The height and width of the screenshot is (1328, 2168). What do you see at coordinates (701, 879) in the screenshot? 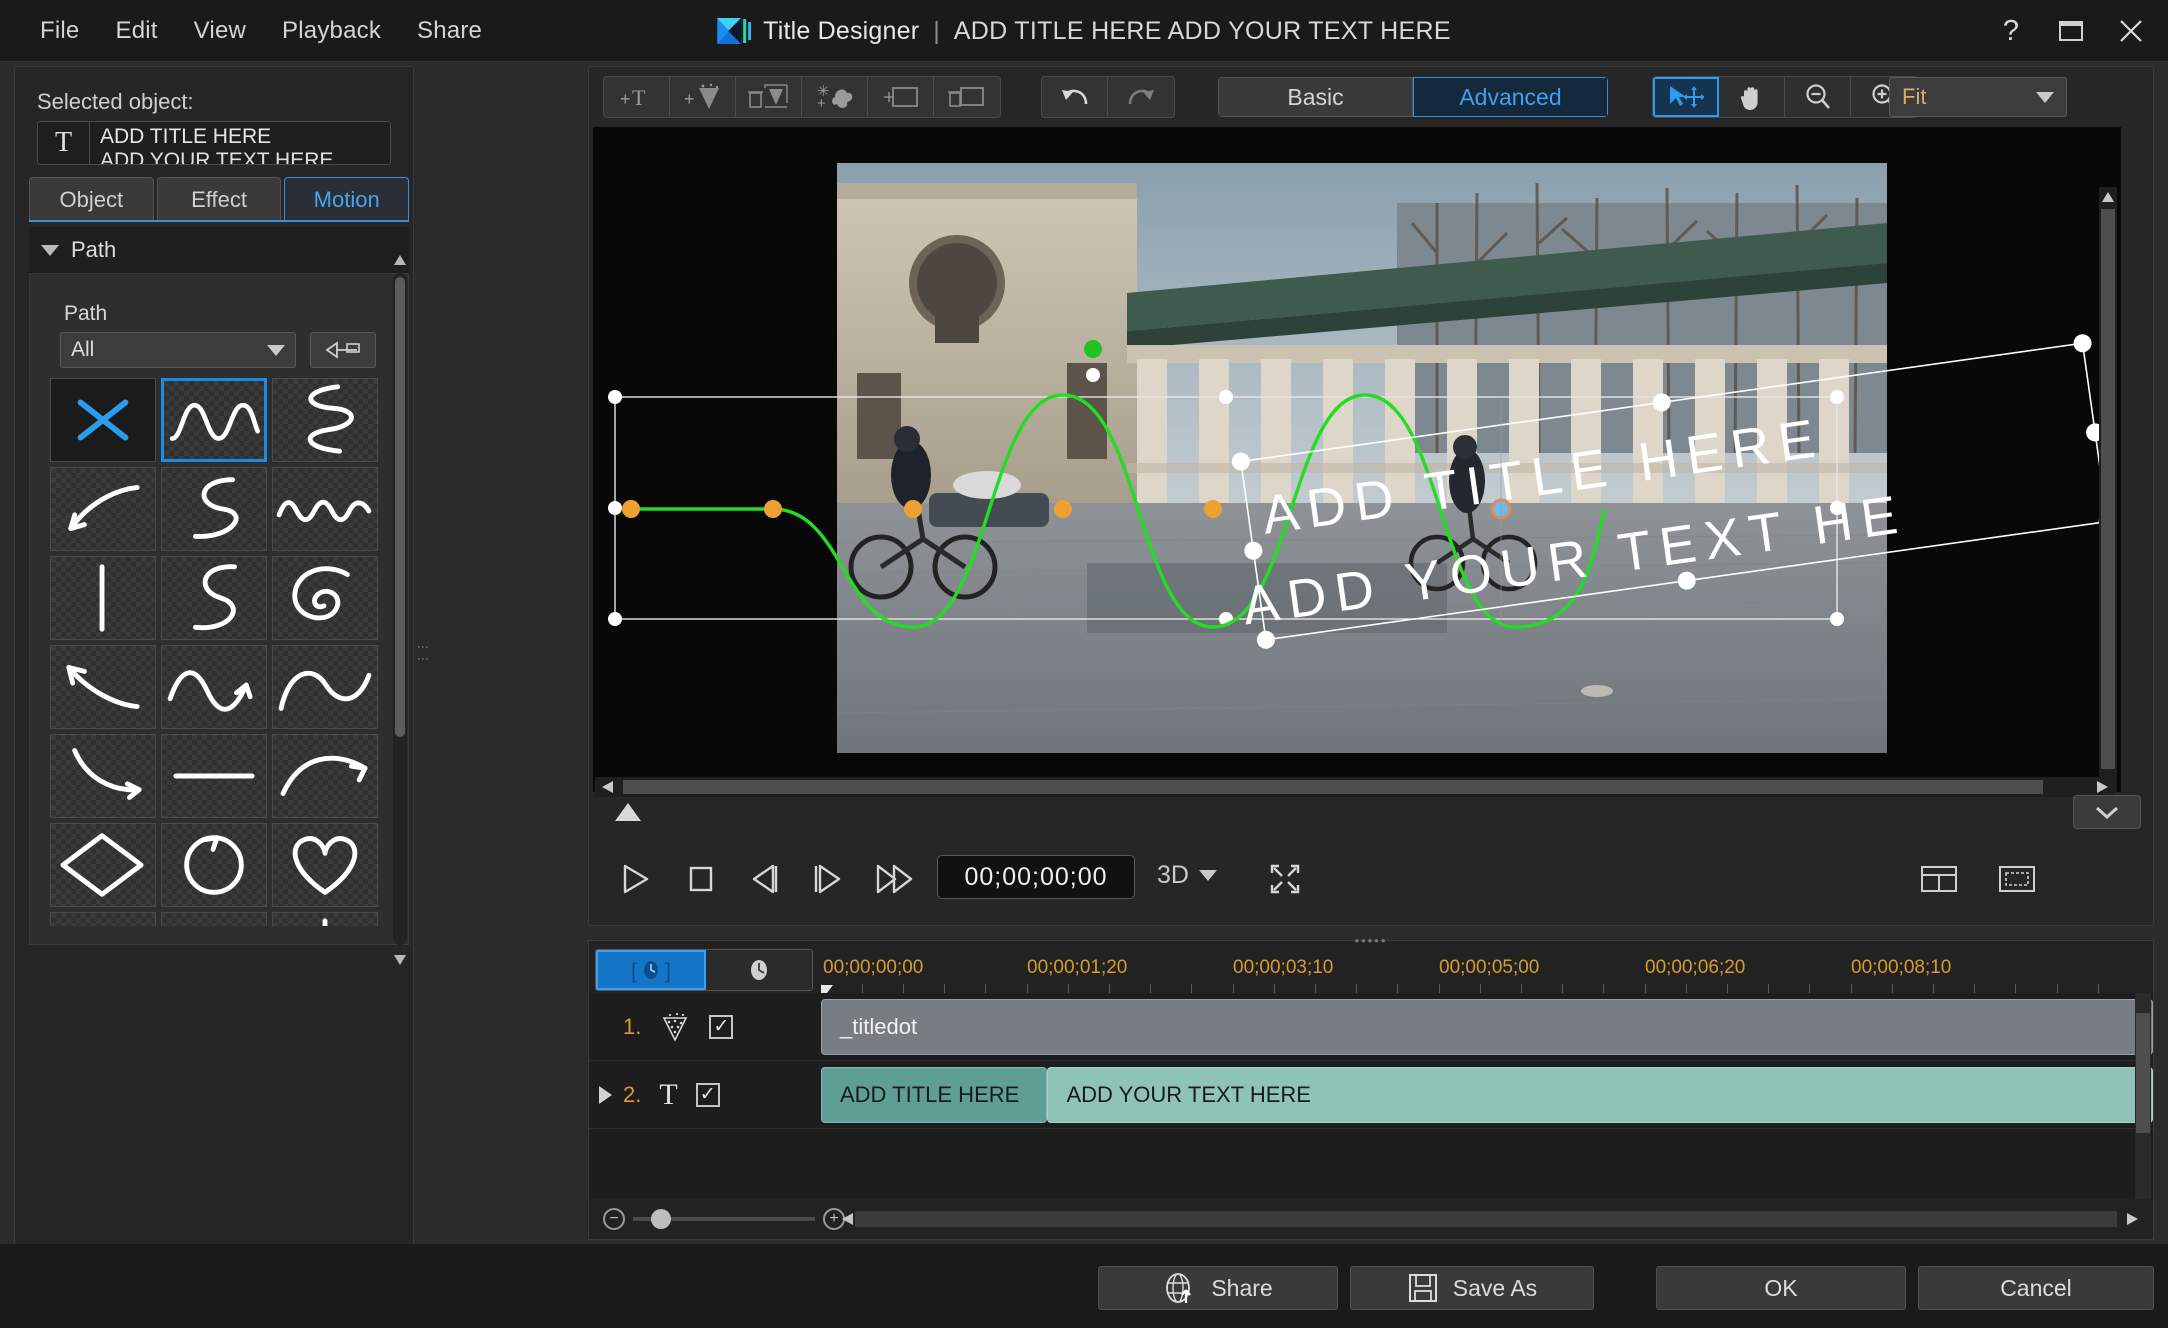
I see `stop-button` at bounding box center [701, 879].